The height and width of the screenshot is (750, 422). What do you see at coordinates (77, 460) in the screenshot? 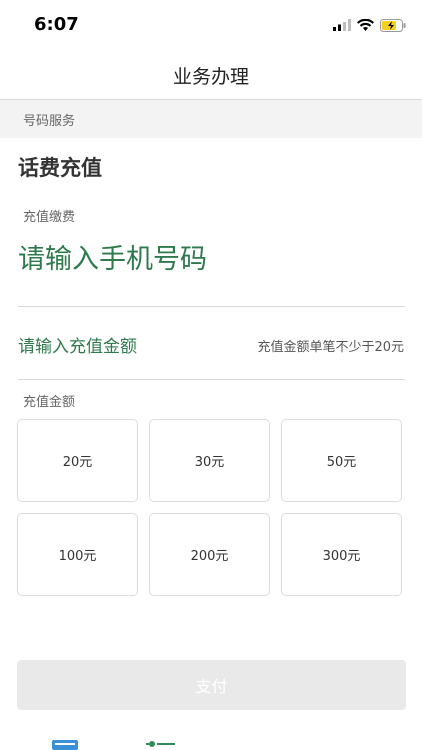
I see `amount-option-20: 20元` at bounding box center [77, 460].